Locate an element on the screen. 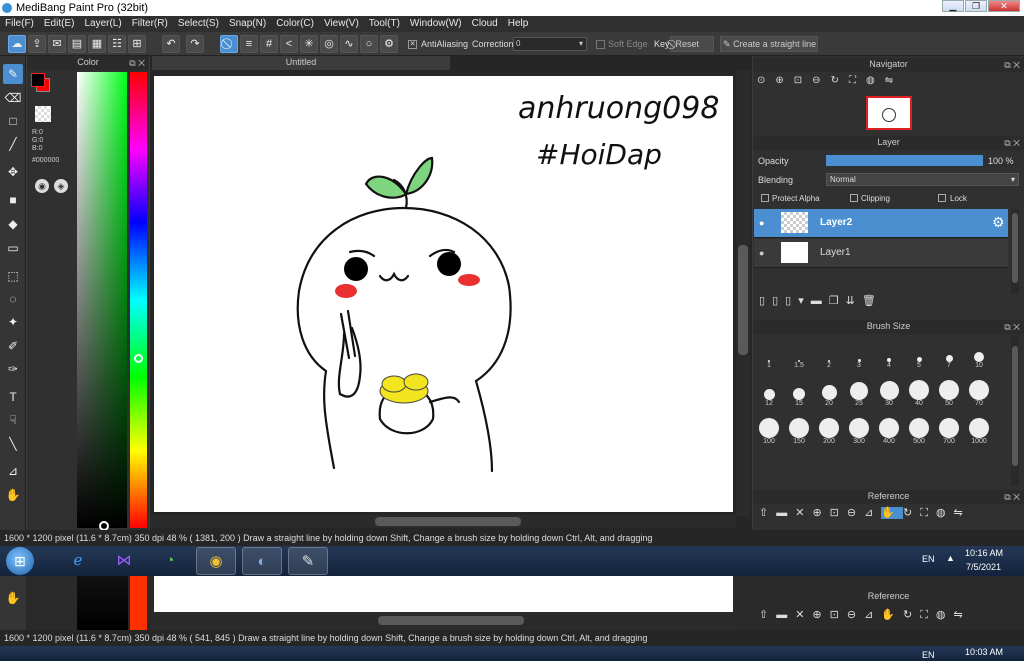  language-indicator: EN is located at coordinates (928, 559).